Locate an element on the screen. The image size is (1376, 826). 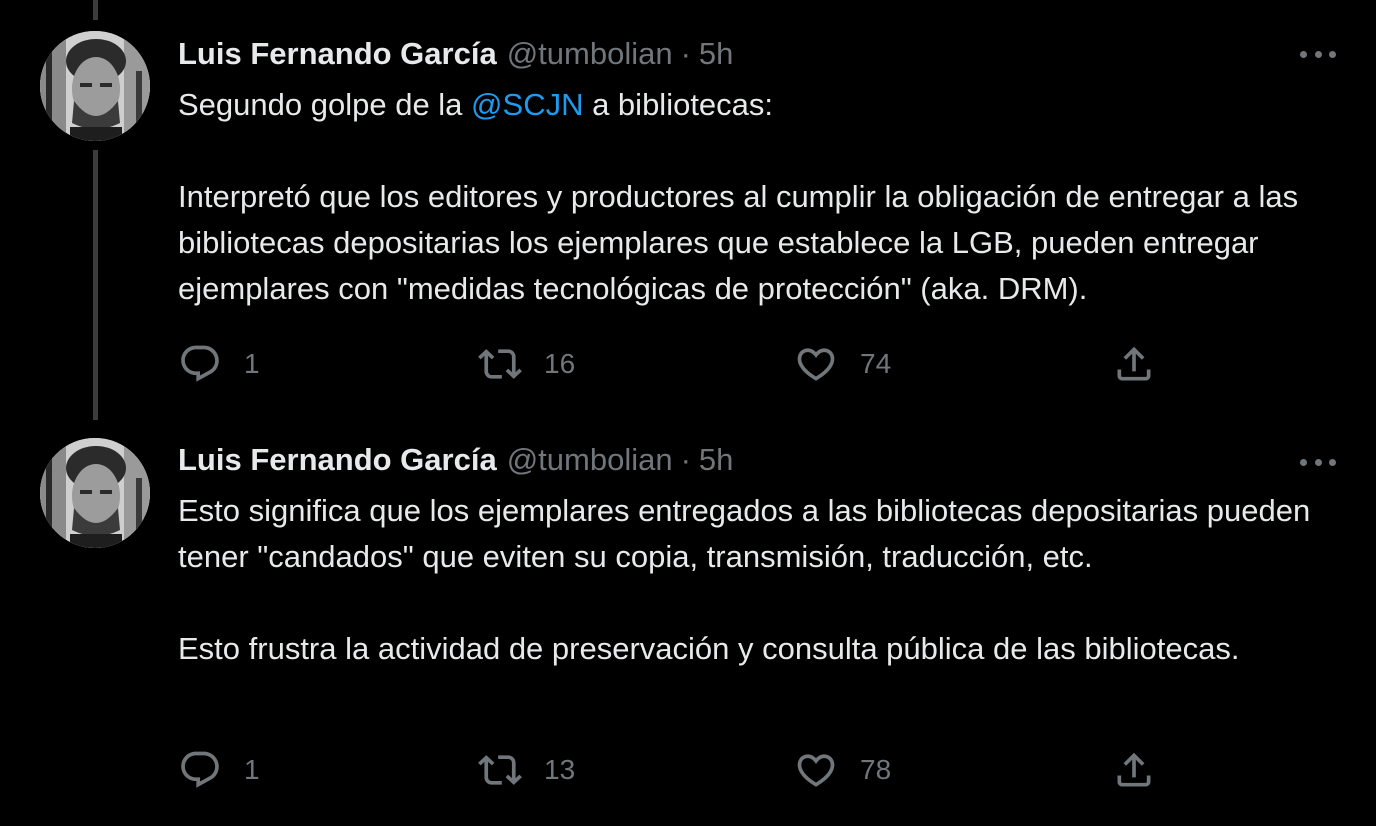
tweet-paragraph: Segundo golpe de la @SCJN a bibliotecas: is located at coordinates (476, 104).